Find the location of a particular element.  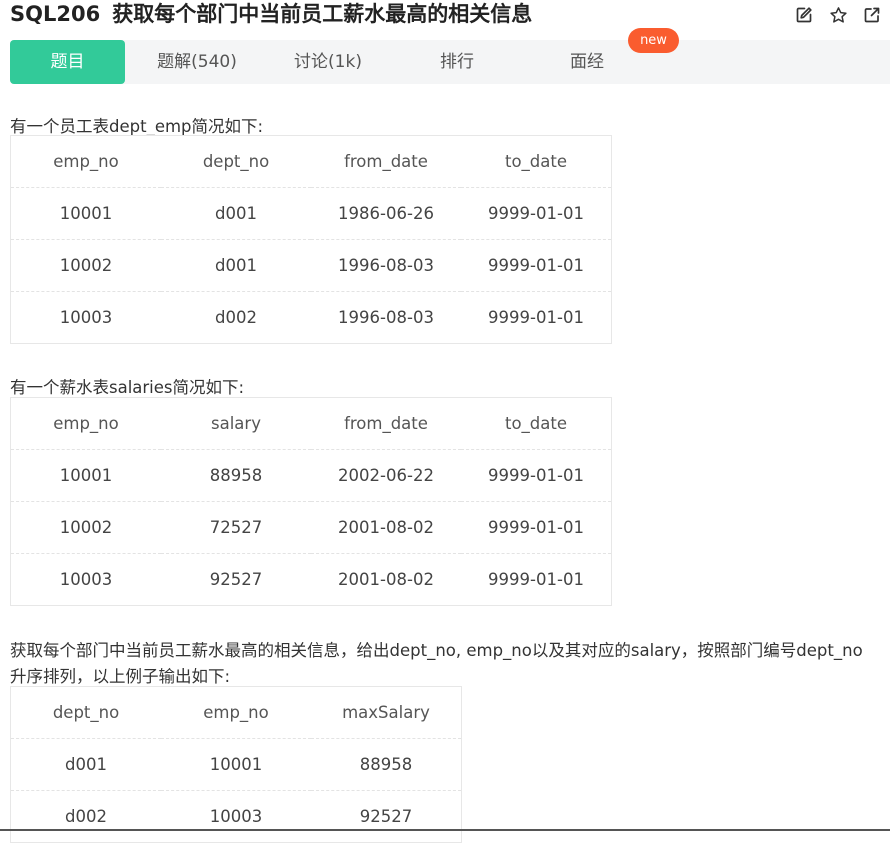

edit-icon is located at coordinates (804, 15).